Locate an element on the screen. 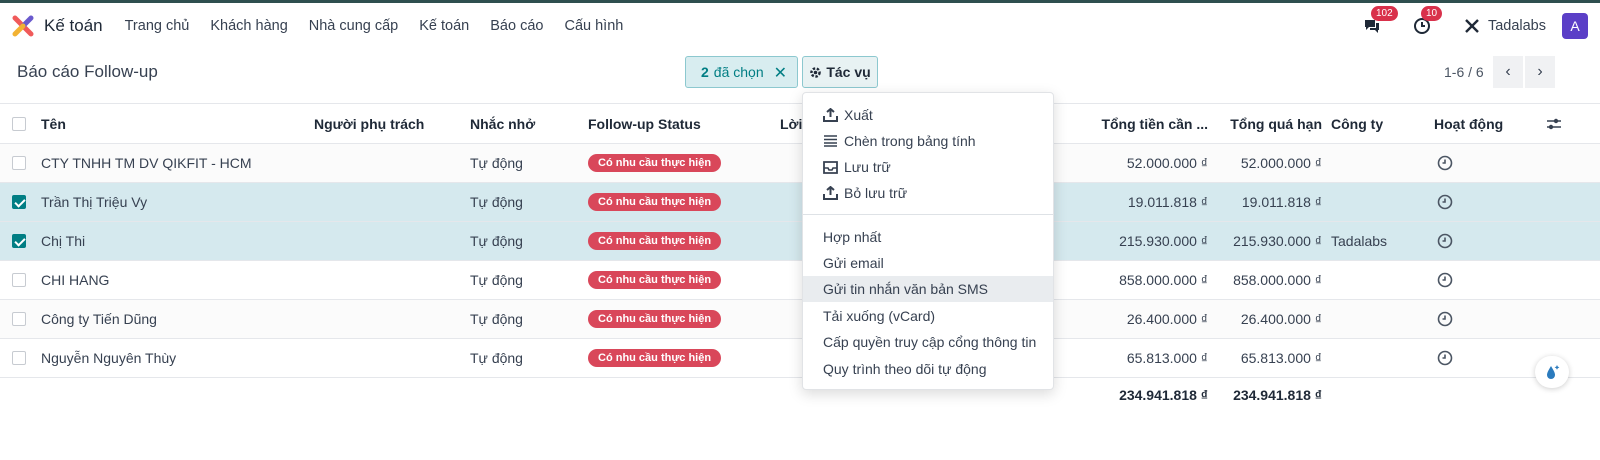  column-header-reminder: Nhắc nhở is located at coordinates (502, 123).